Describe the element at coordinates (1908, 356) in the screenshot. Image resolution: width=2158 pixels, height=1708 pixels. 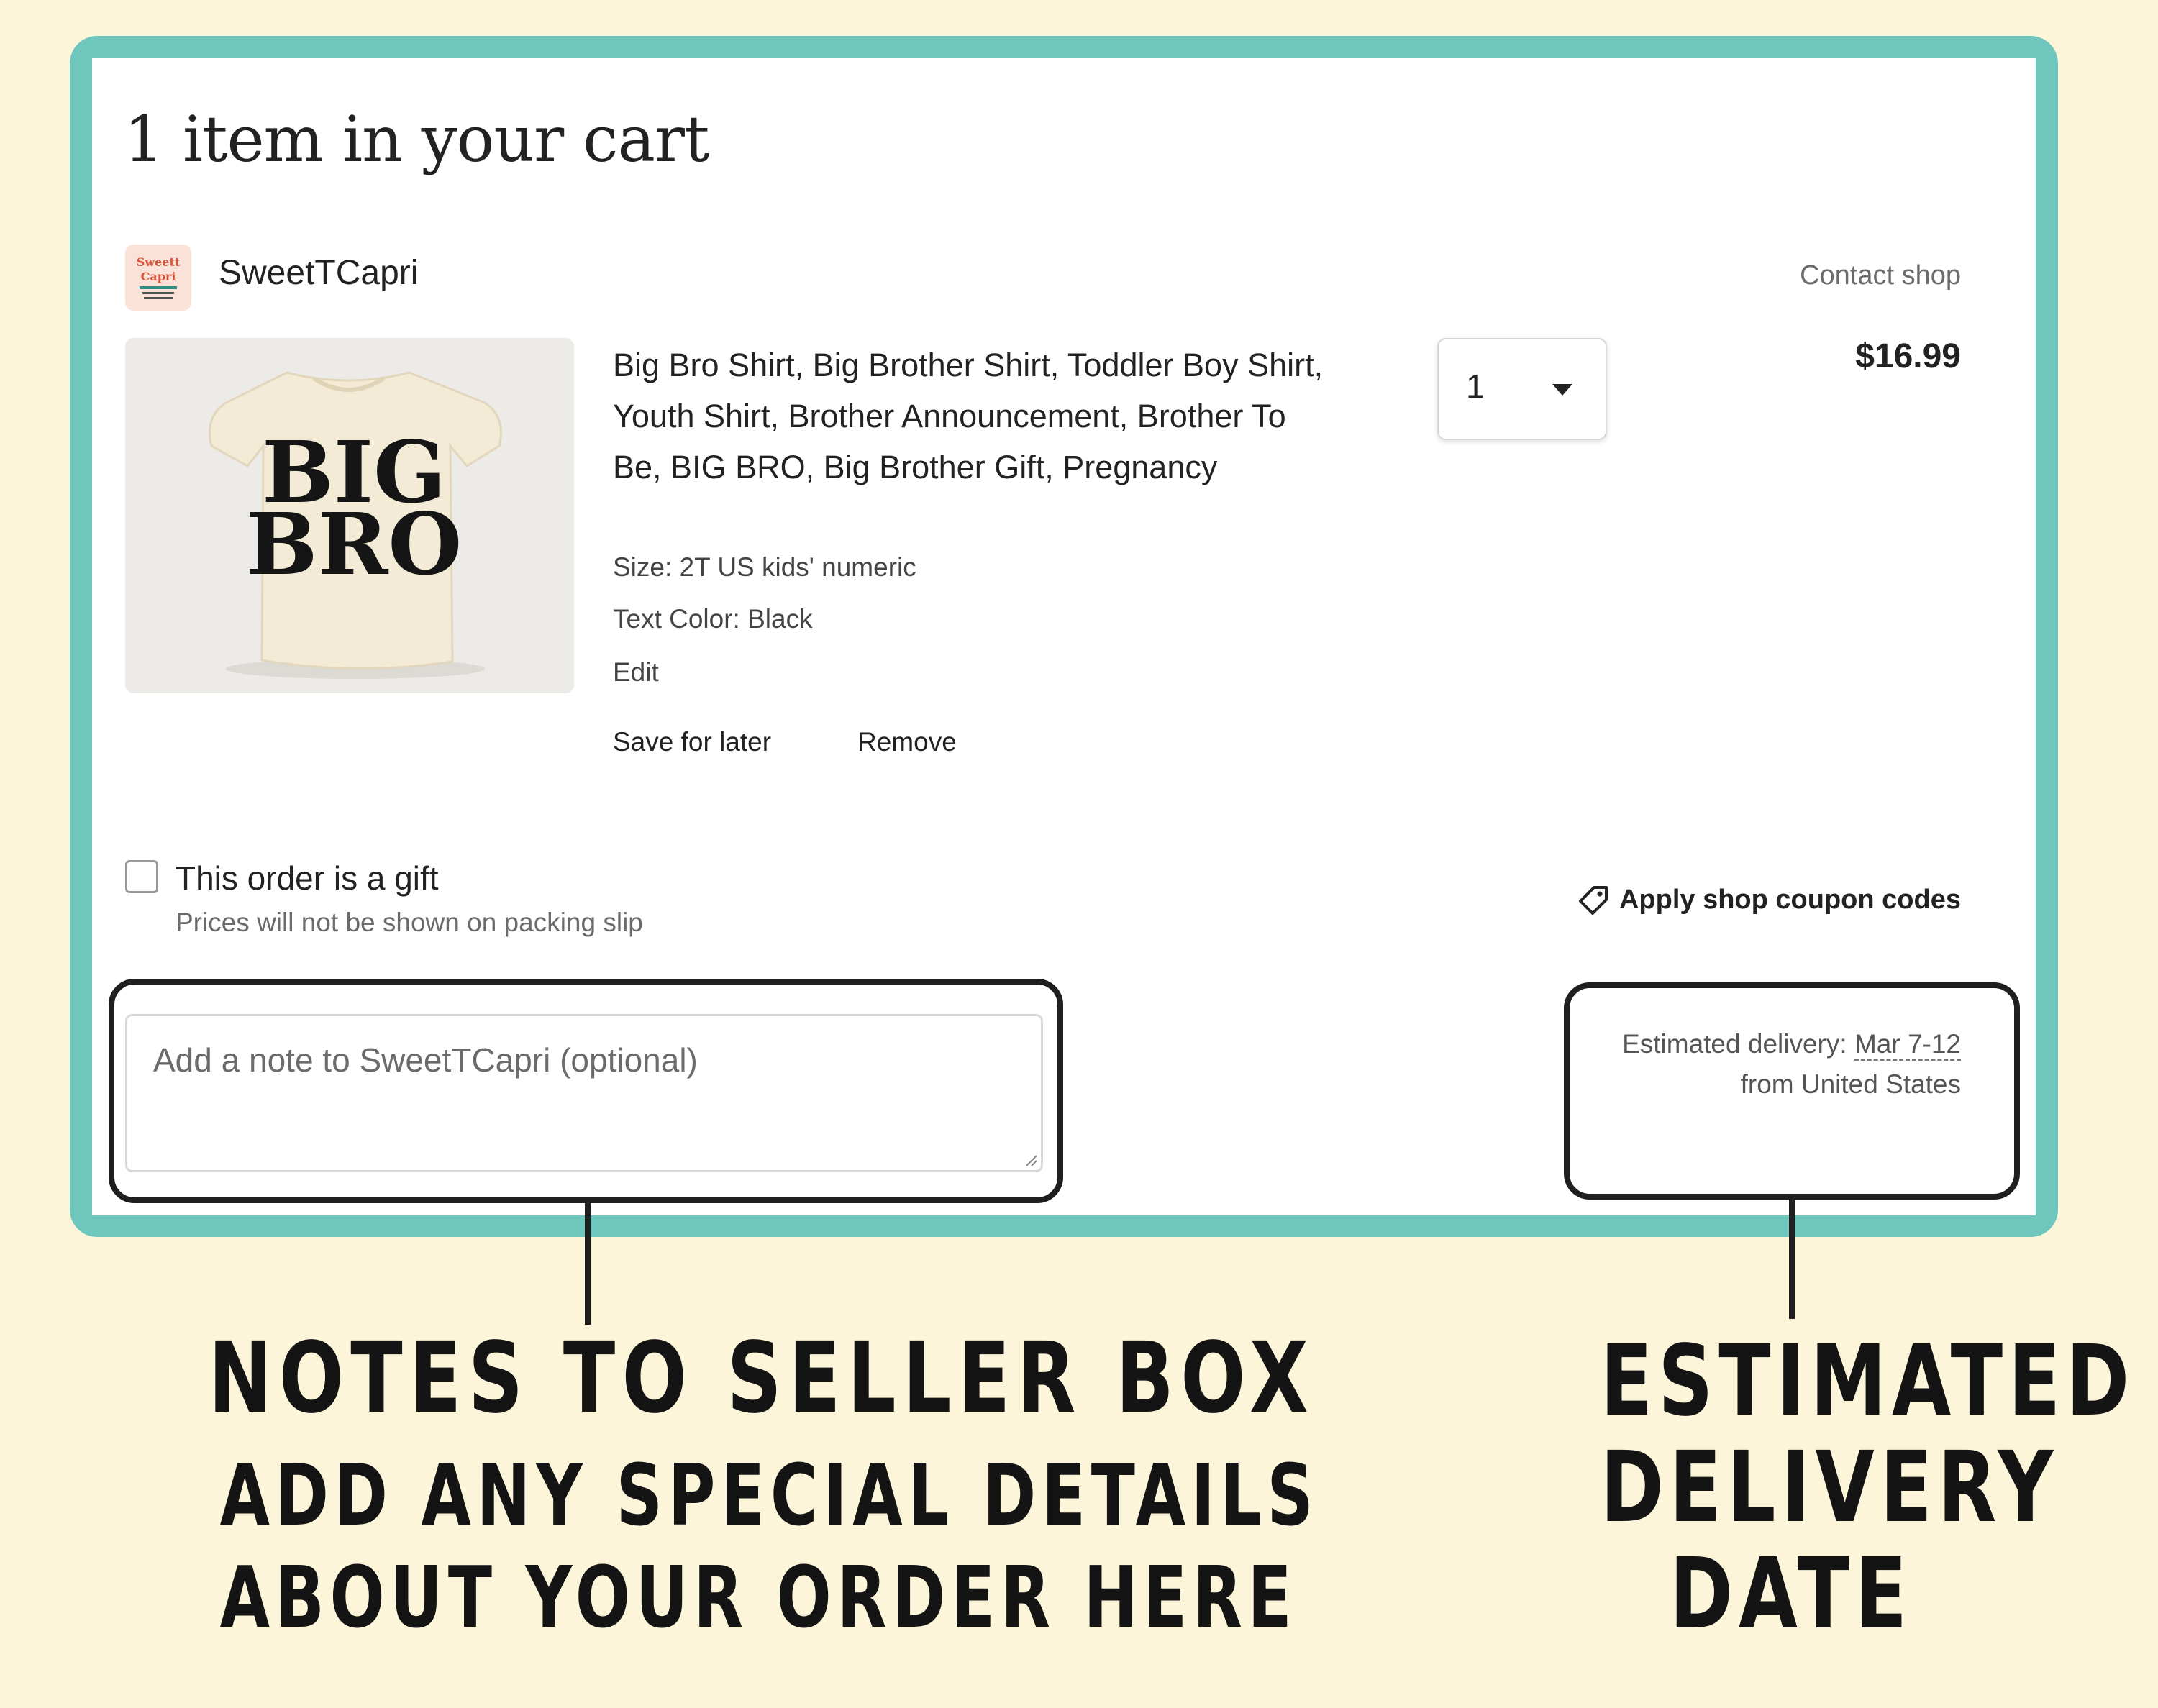
I see `item-price: $16.99` at that location.